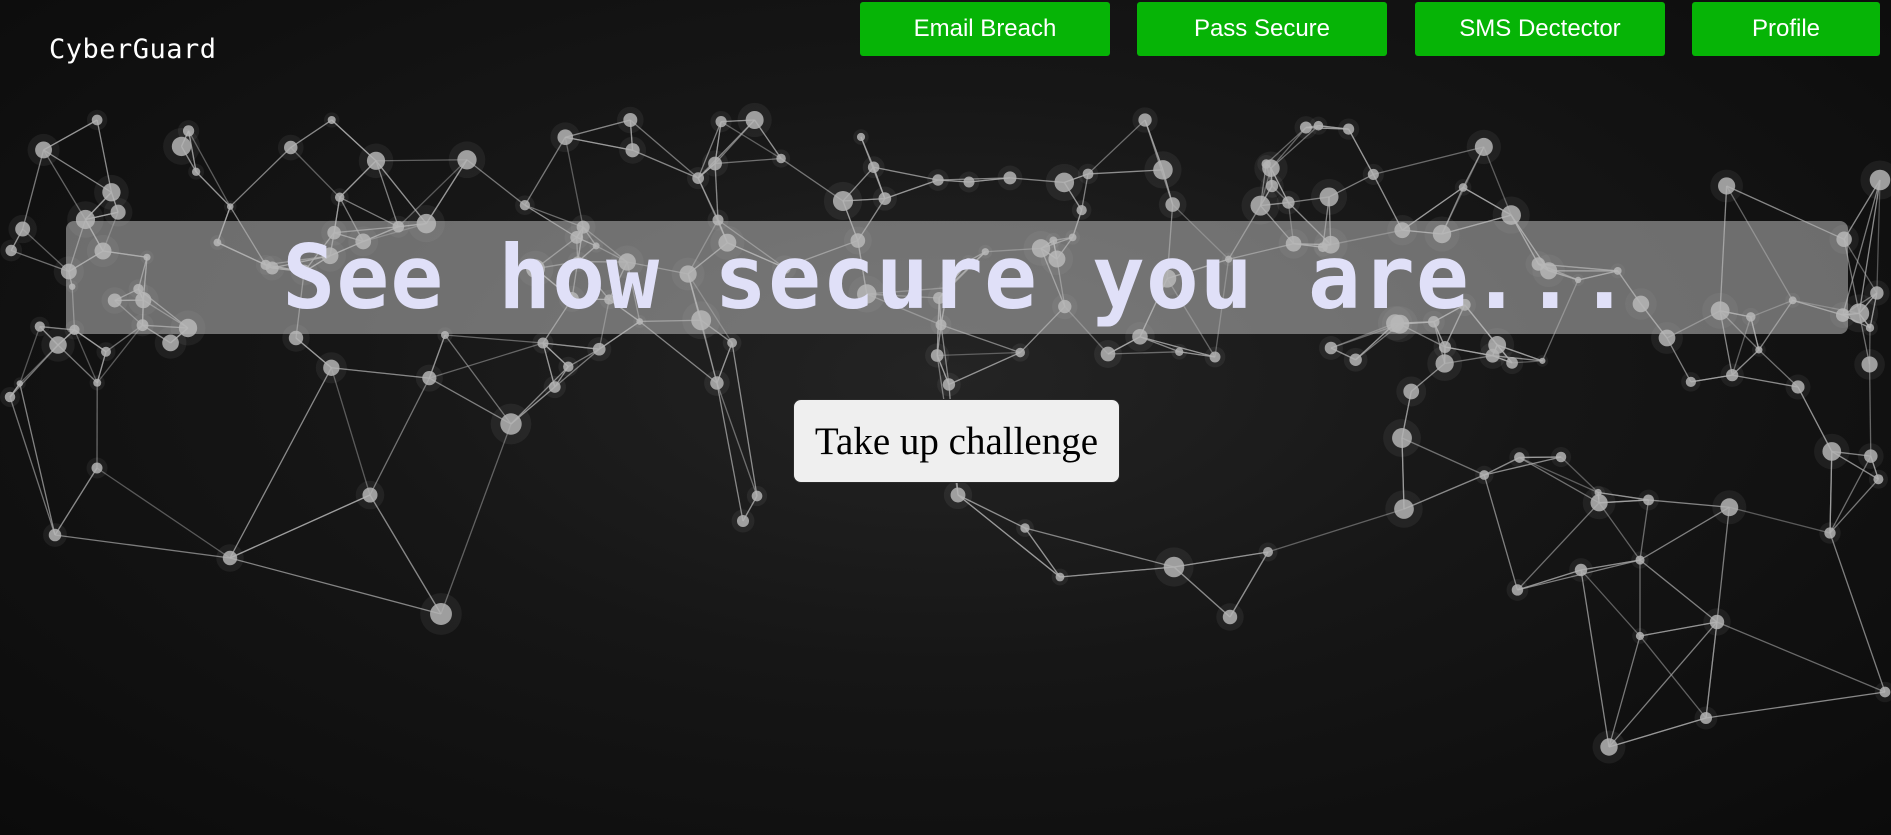  I want to click on nav-sms-detector-button: SMS Dectector, so click(1540, 29).